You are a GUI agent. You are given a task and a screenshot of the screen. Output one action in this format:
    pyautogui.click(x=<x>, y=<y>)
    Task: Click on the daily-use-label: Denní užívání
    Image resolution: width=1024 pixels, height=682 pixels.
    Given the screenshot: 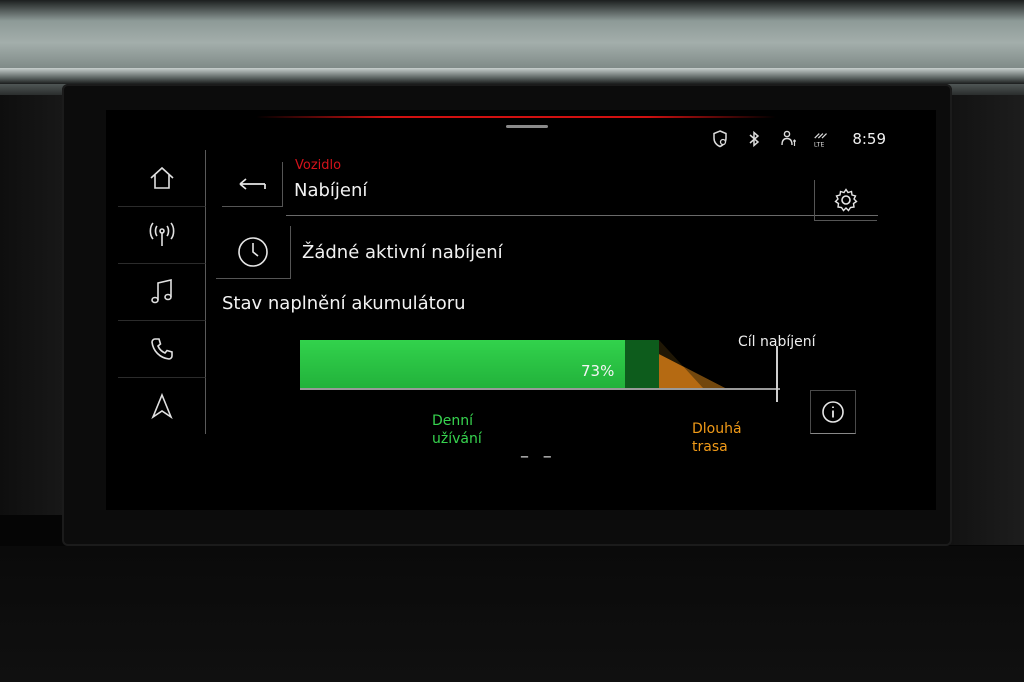 What is the action you would take?
    pyautogui.click(x=457, y=430)
    